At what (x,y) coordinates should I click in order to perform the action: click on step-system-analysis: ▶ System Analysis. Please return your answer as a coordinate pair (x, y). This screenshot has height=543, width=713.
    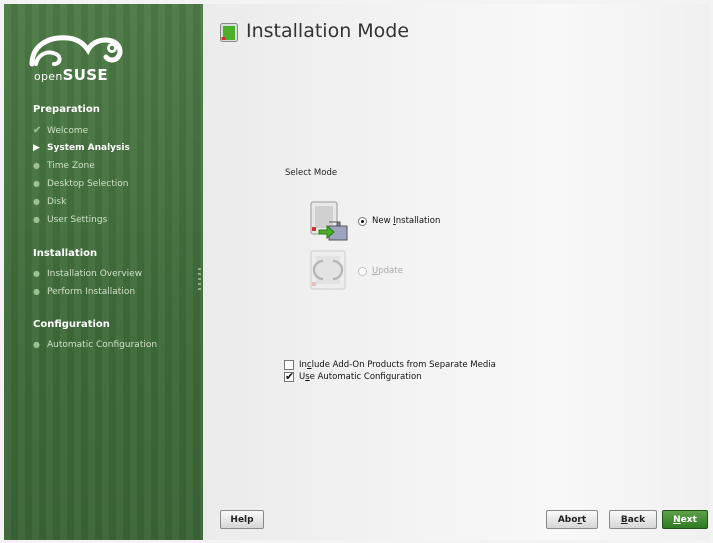
    Looking at the image, I should click on (81, 148).